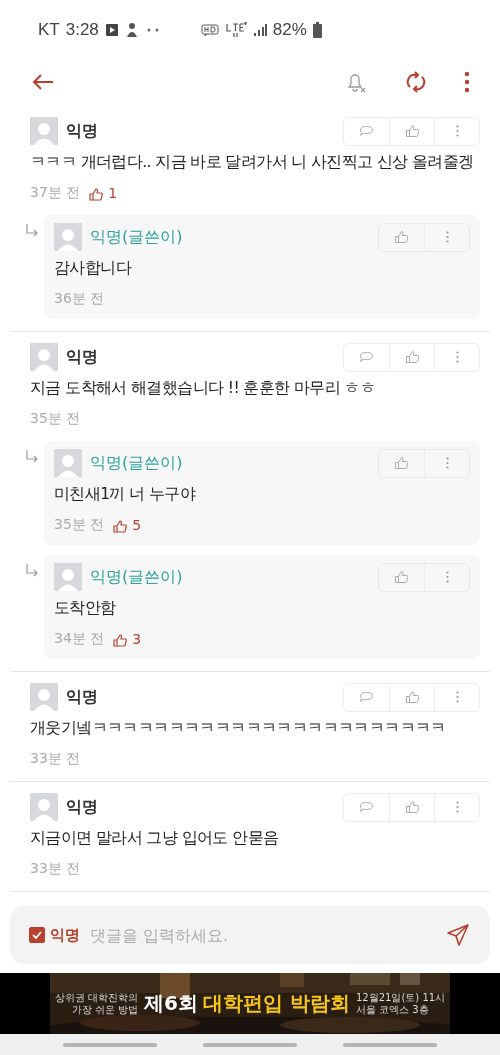 The width and height of the screenshot is (500, 1055). Describe the element at coordinates (111, 30) in the screenshot. I see `media-play-icon` at that location.